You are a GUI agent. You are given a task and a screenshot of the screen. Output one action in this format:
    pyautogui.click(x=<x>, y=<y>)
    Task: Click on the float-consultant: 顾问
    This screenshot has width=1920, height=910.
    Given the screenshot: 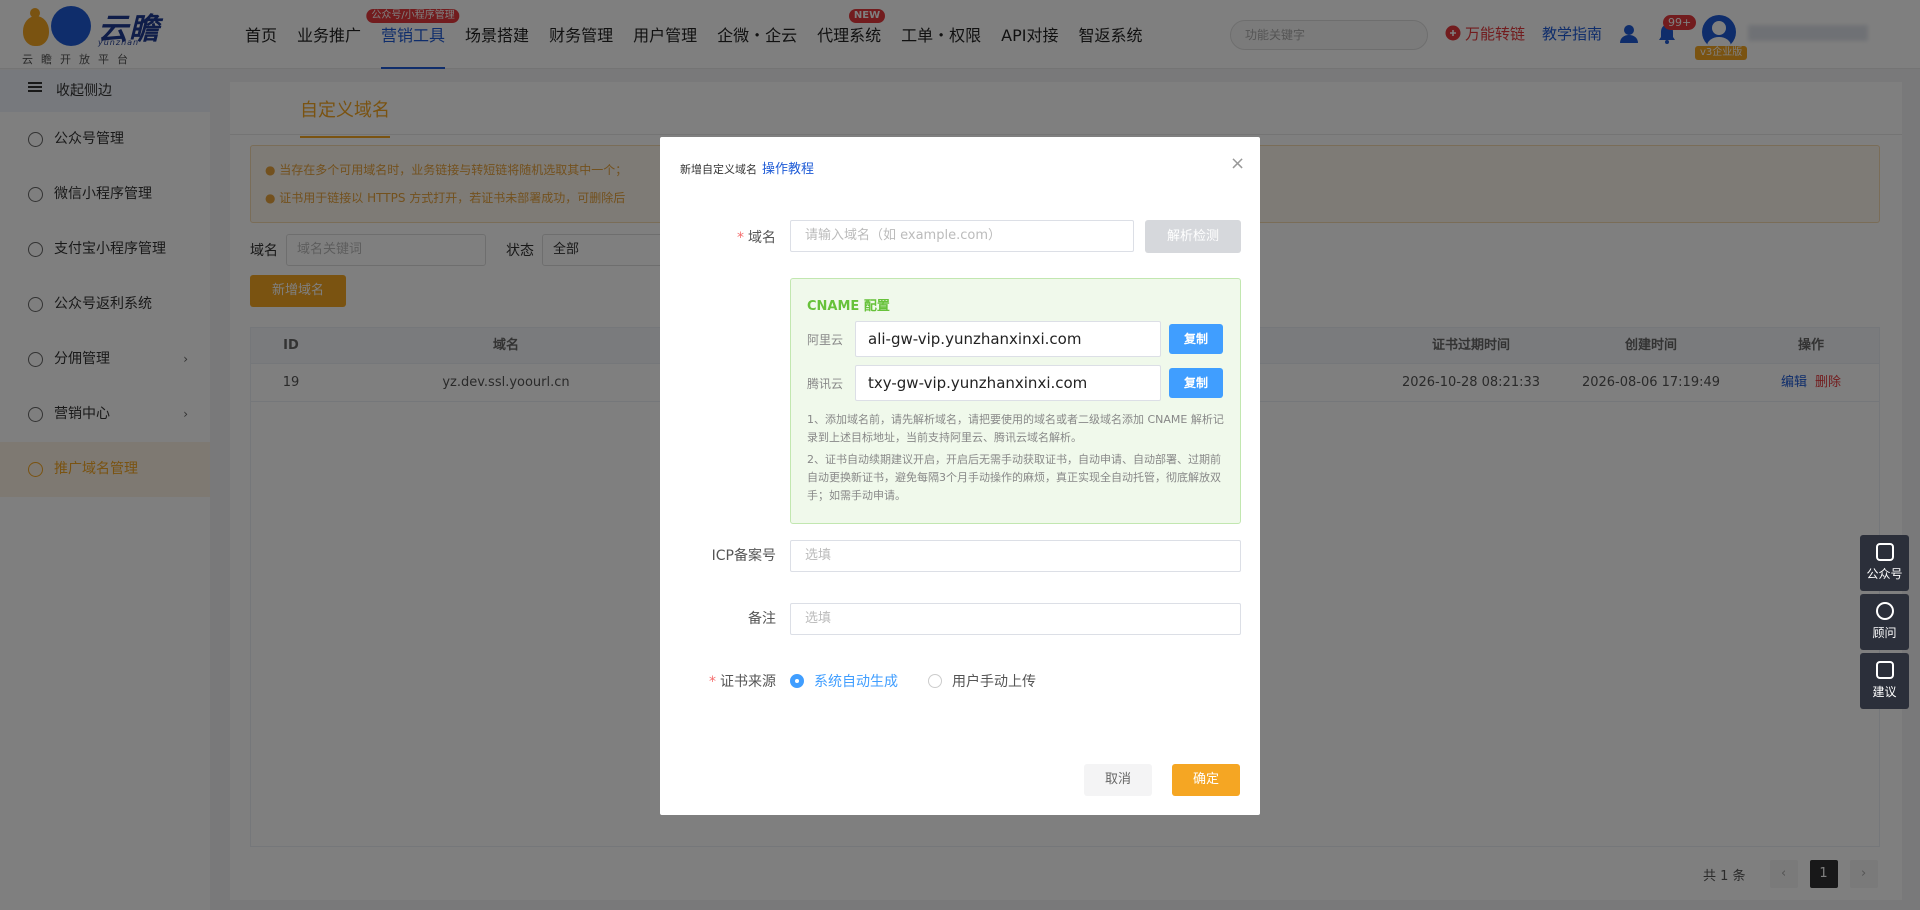 What is the action you would take?
    pyautogui.click(x=1884, y=622)
    